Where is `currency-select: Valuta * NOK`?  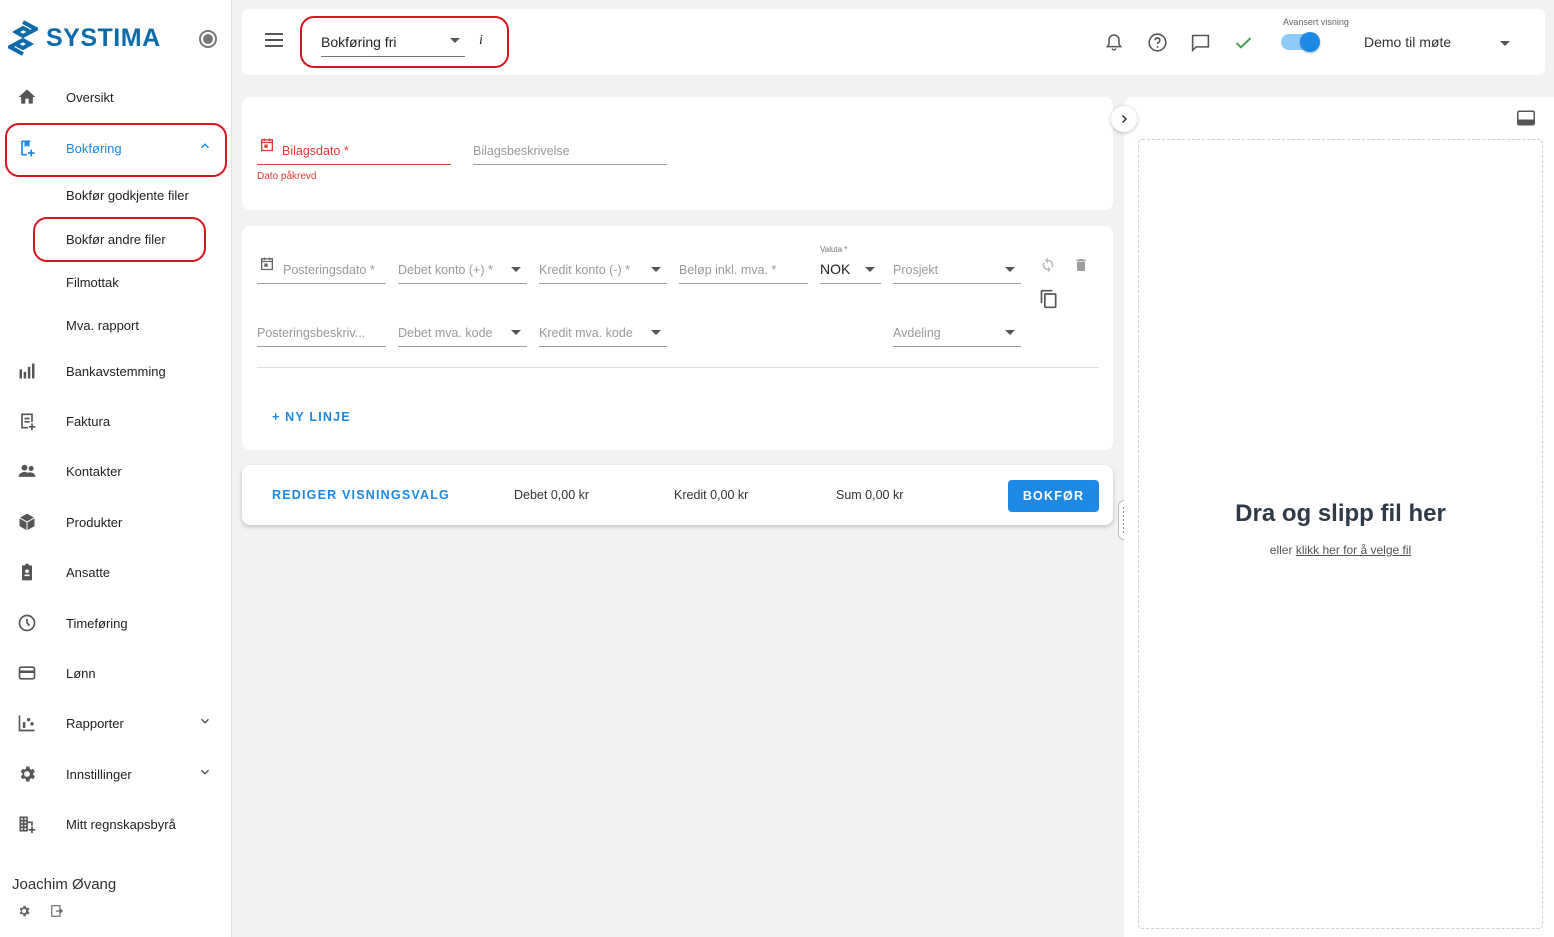 currency-select: Valuta * NOK is located at coordinates (850, 264).